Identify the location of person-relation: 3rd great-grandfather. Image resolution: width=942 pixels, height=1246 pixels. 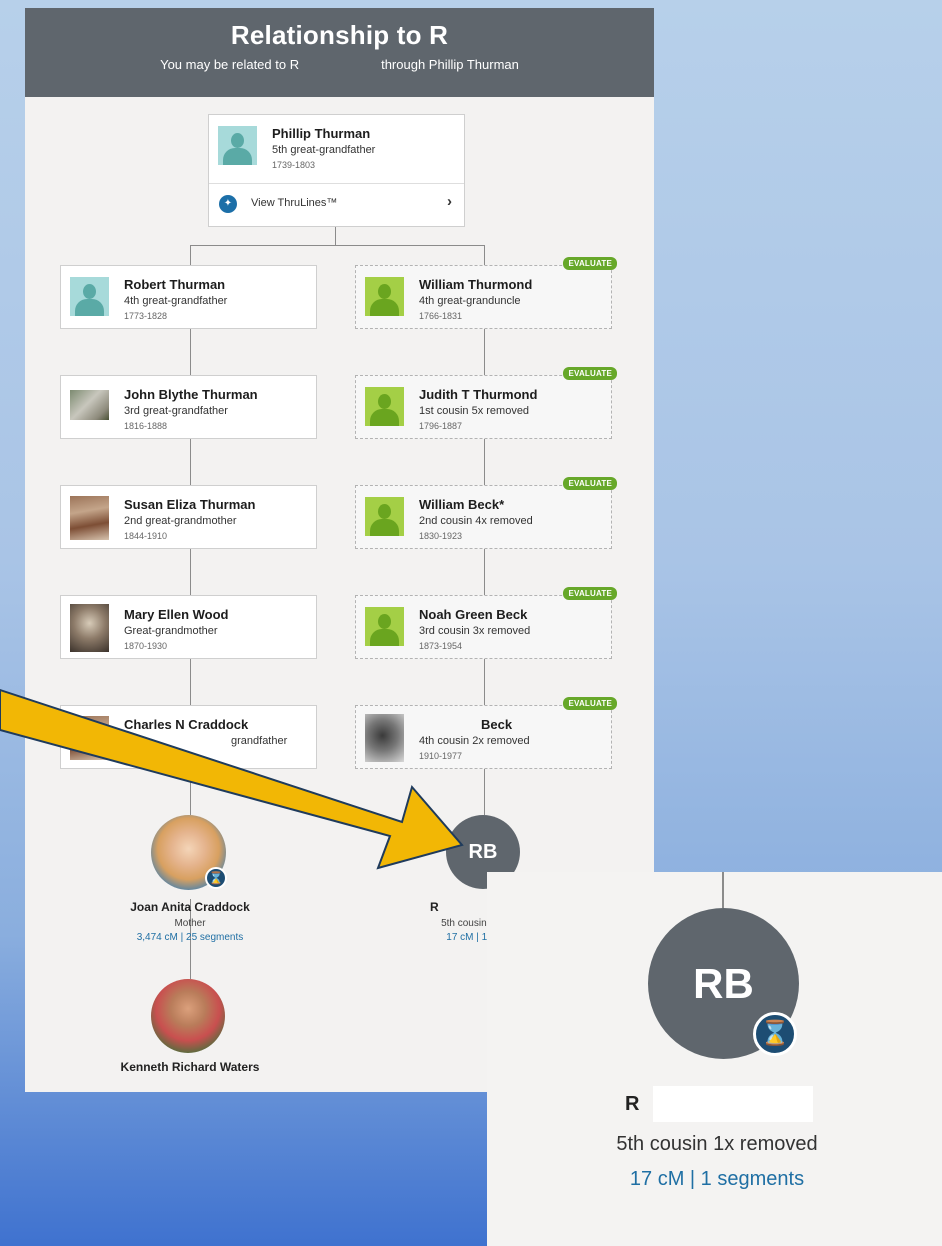
(176, 411).